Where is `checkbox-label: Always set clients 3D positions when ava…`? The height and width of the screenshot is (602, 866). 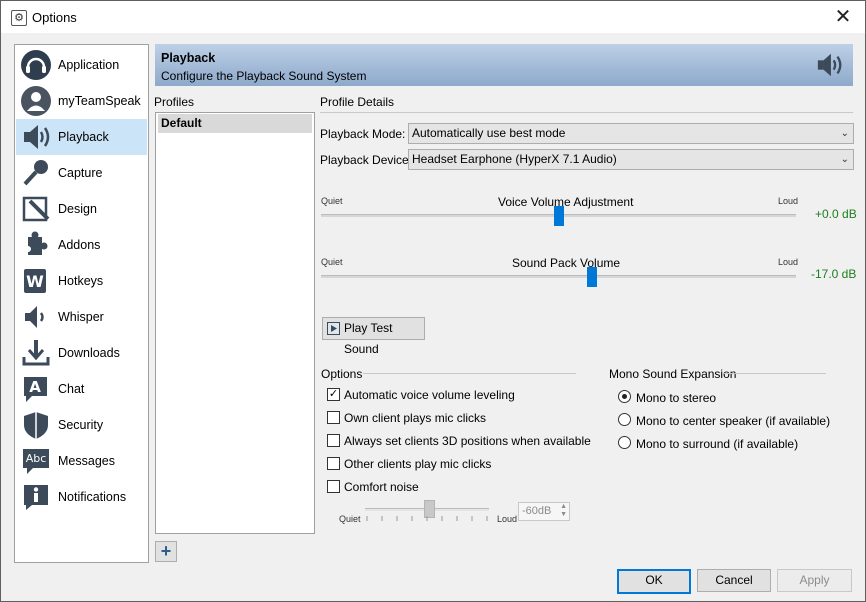 checkbox-label: Always set clients 3D positions when ava… is located at coordinates (467, 441).